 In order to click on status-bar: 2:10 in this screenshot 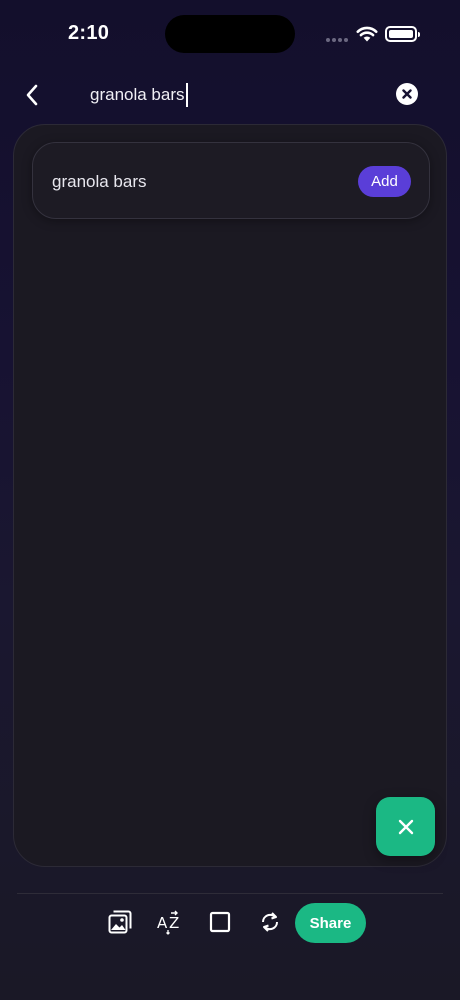, I will do `click(230, 35)`.